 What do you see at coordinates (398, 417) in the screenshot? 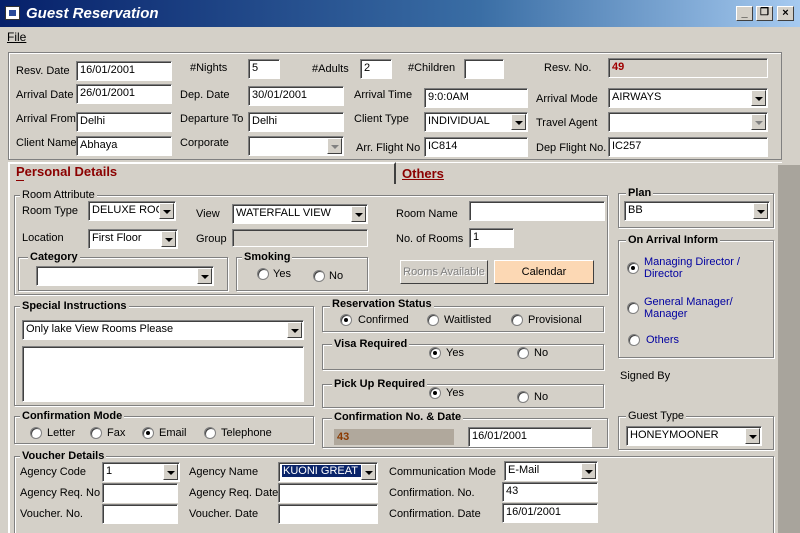
I see `confirmation-no-title: Confirmation No. & Date` at bounding box center [398, 417].